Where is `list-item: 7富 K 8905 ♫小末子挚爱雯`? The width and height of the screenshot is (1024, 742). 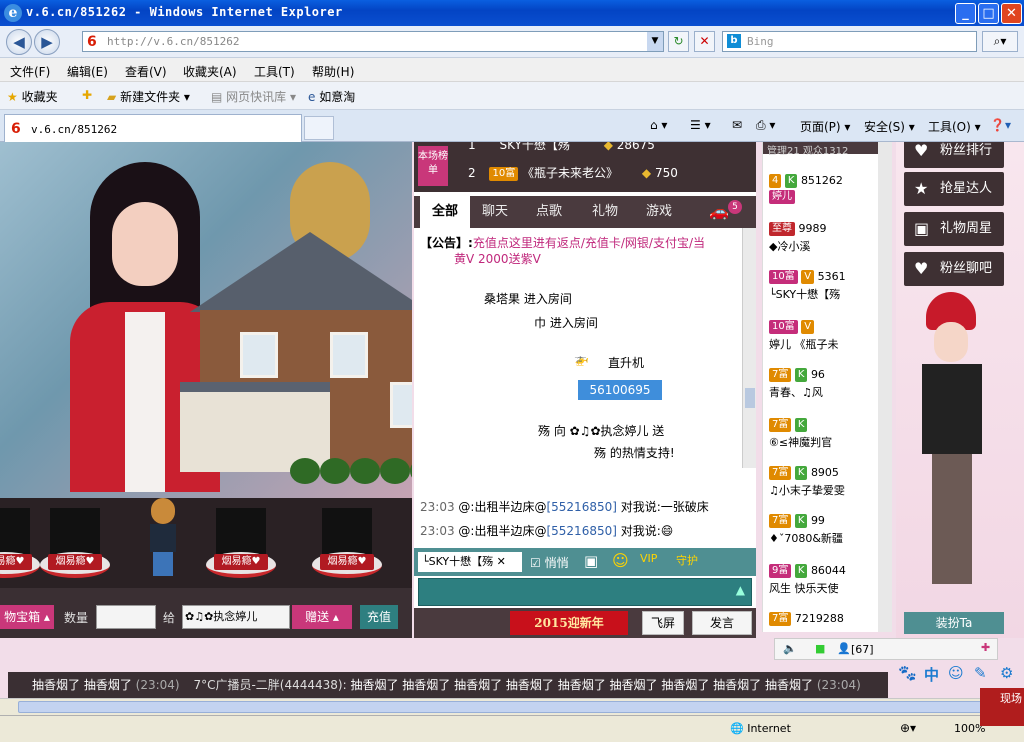
list-item: 7富 K 8905 ♫小末子挚爱雯 is located at coordinates (823, 482).